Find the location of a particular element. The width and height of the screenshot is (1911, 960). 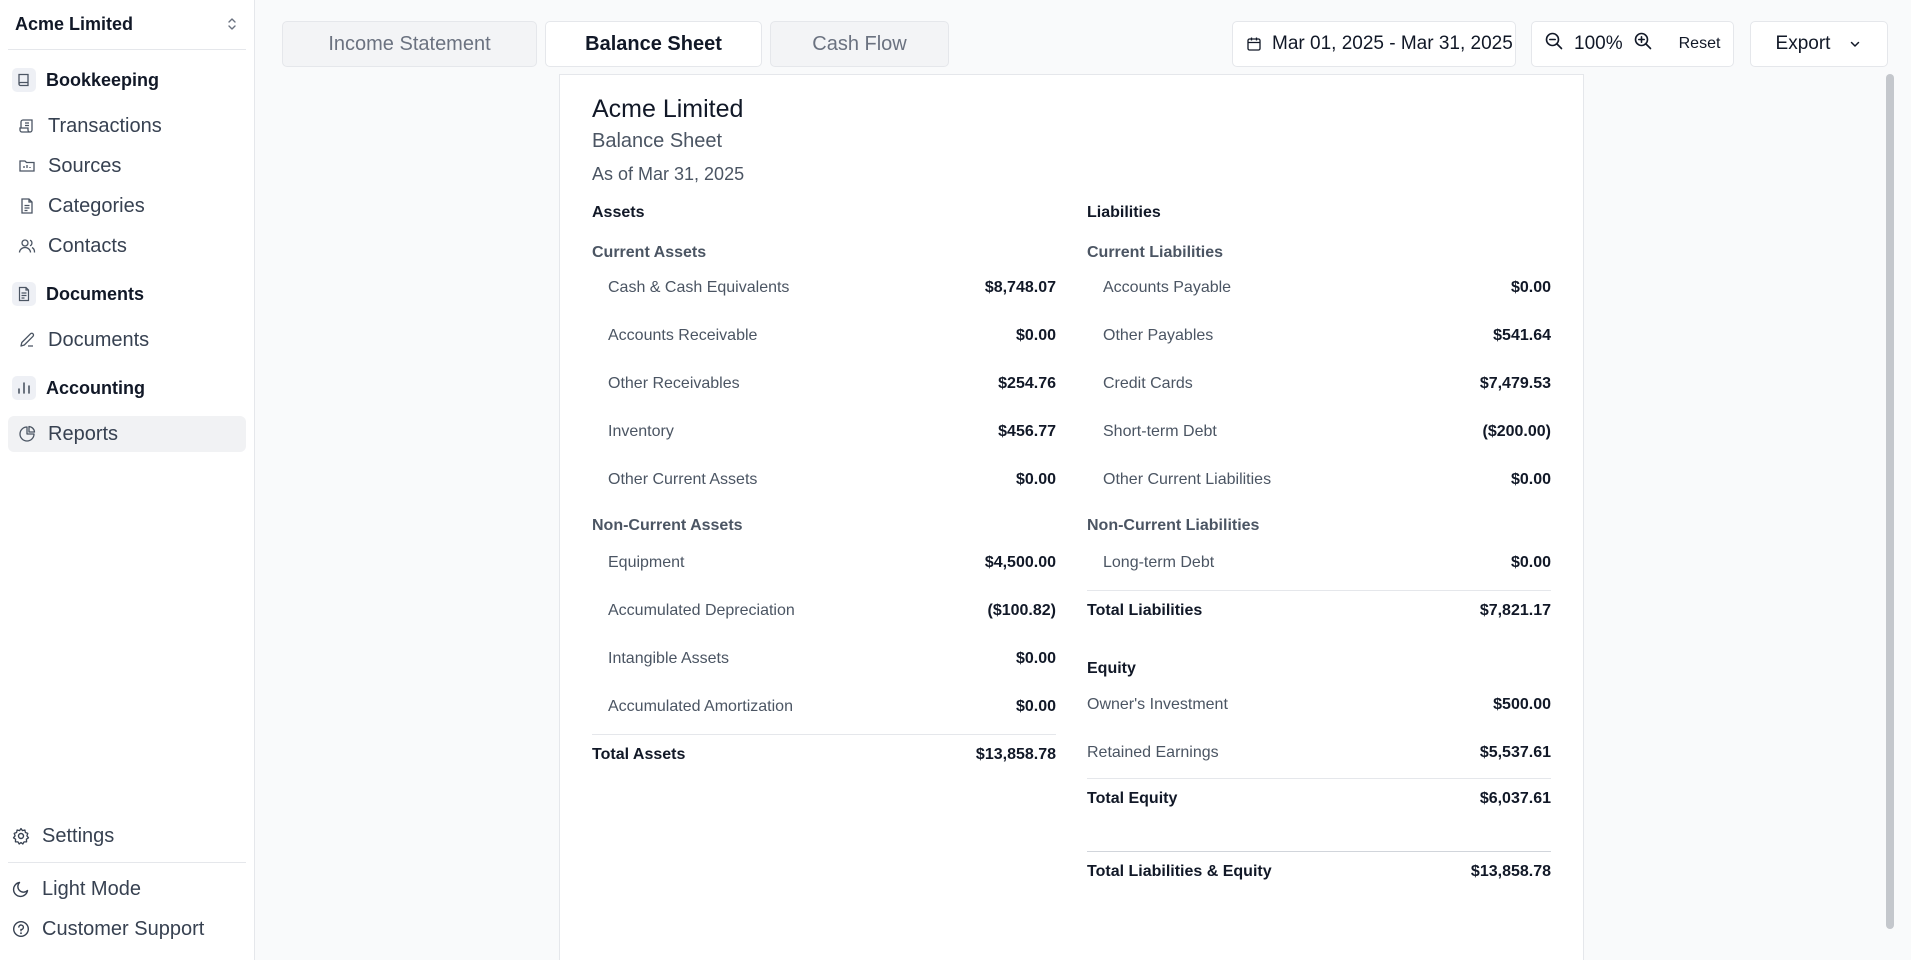

sidebar-item-settings: Settings is located at coordinates (127, 836).